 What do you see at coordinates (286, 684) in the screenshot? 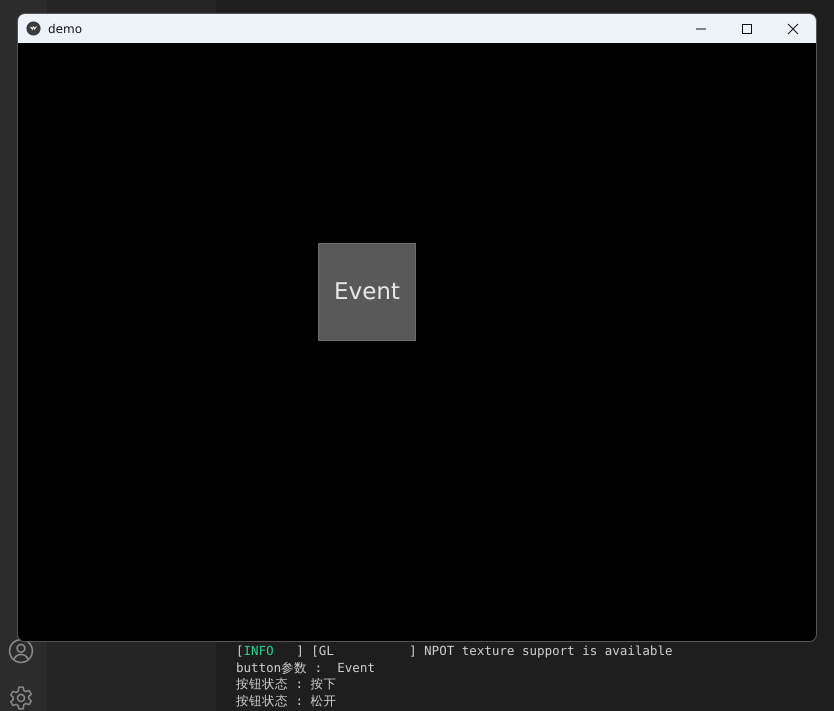
I see `output-line: 按钮状态 : 按下` at bounding box center [286, 684].